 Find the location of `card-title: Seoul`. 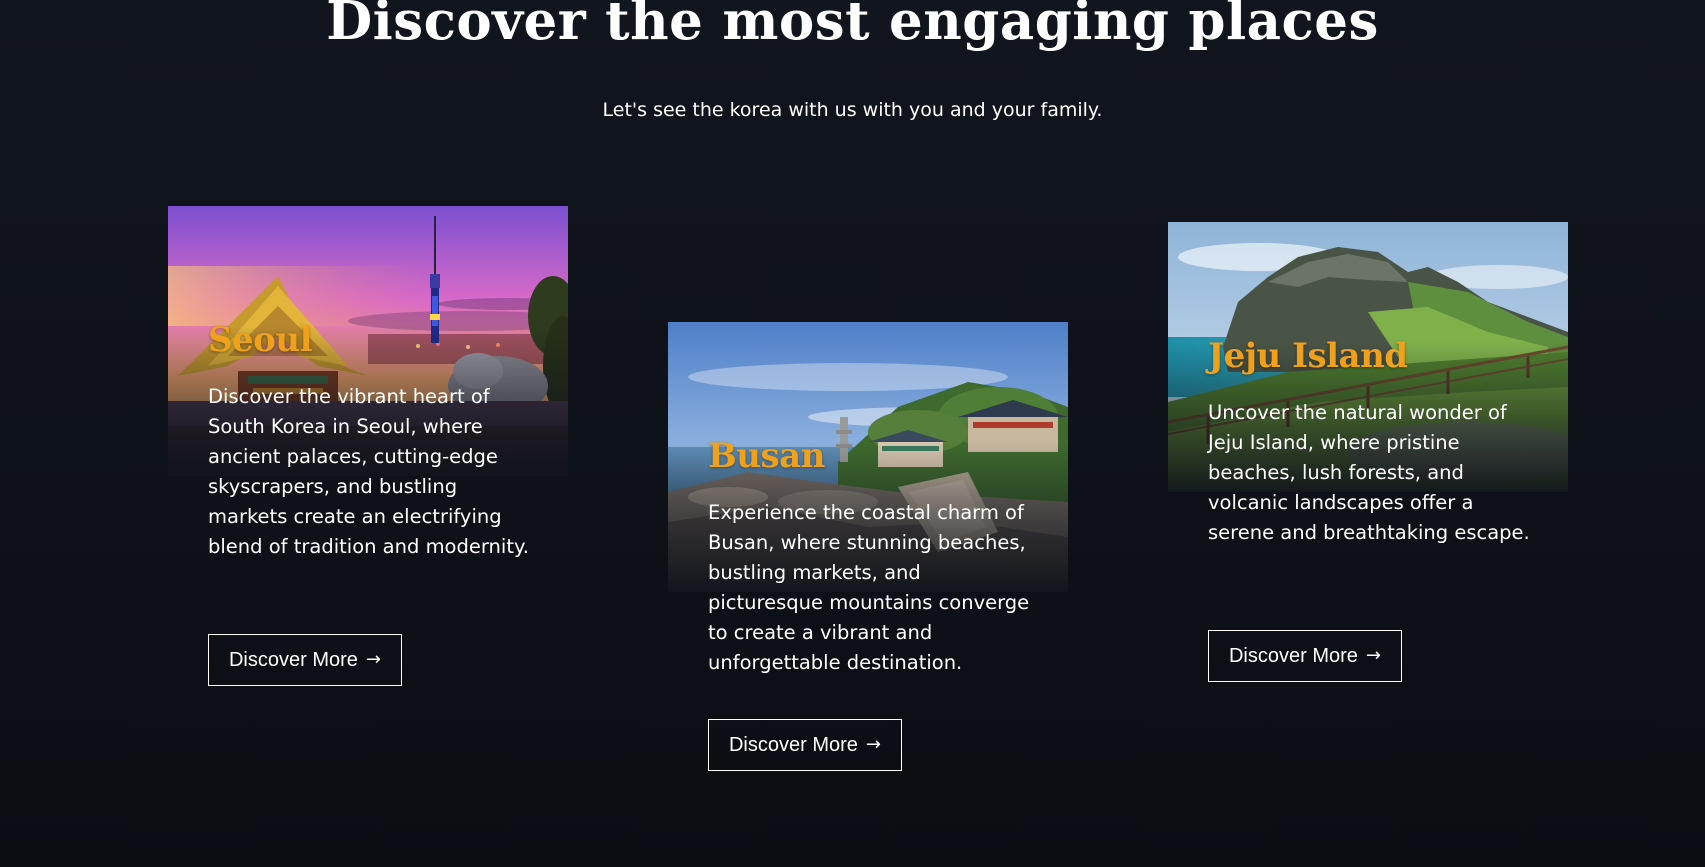

card-title: Seoul is located at coordinates (260, 340).